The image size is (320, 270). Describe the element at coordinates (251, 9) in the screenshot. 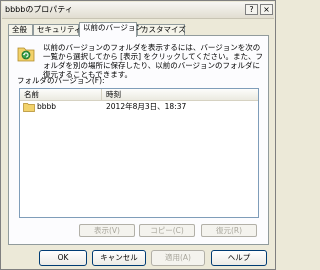

I see `help-title-button: ?` at that location.